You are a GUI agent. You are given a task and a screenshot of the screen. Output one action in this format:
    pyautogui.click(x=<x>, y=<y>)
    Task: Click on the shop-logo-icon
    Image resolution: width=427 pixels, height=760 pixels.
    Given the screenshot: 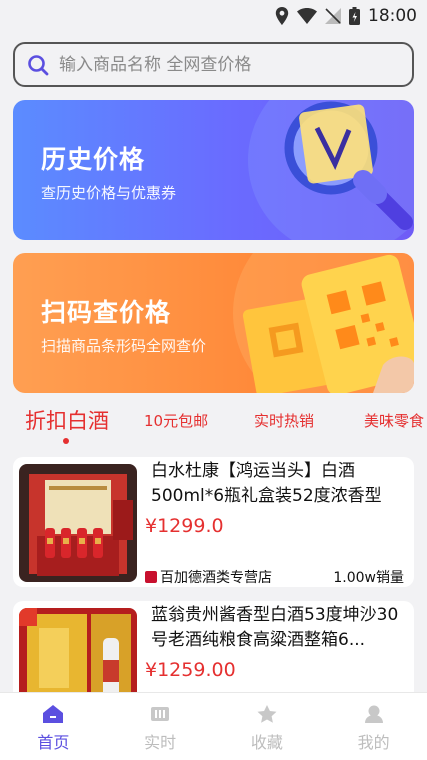 What is the action you would take?
    pyautogui.click(x=151, y=577)
    